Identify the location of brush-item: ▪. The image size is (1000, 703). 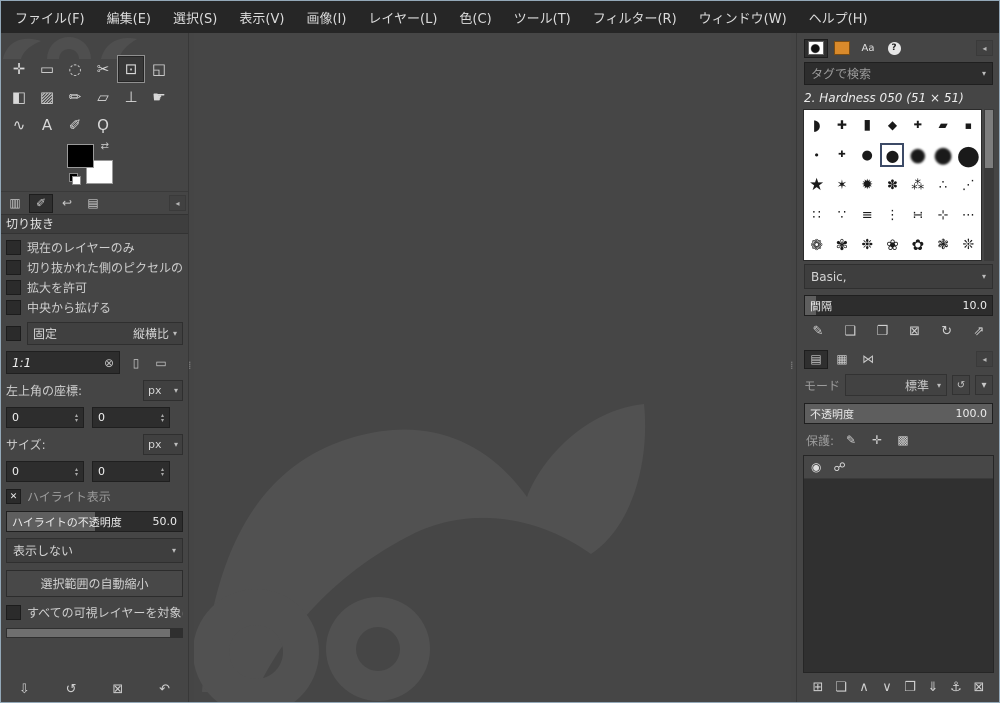
(968, 125).